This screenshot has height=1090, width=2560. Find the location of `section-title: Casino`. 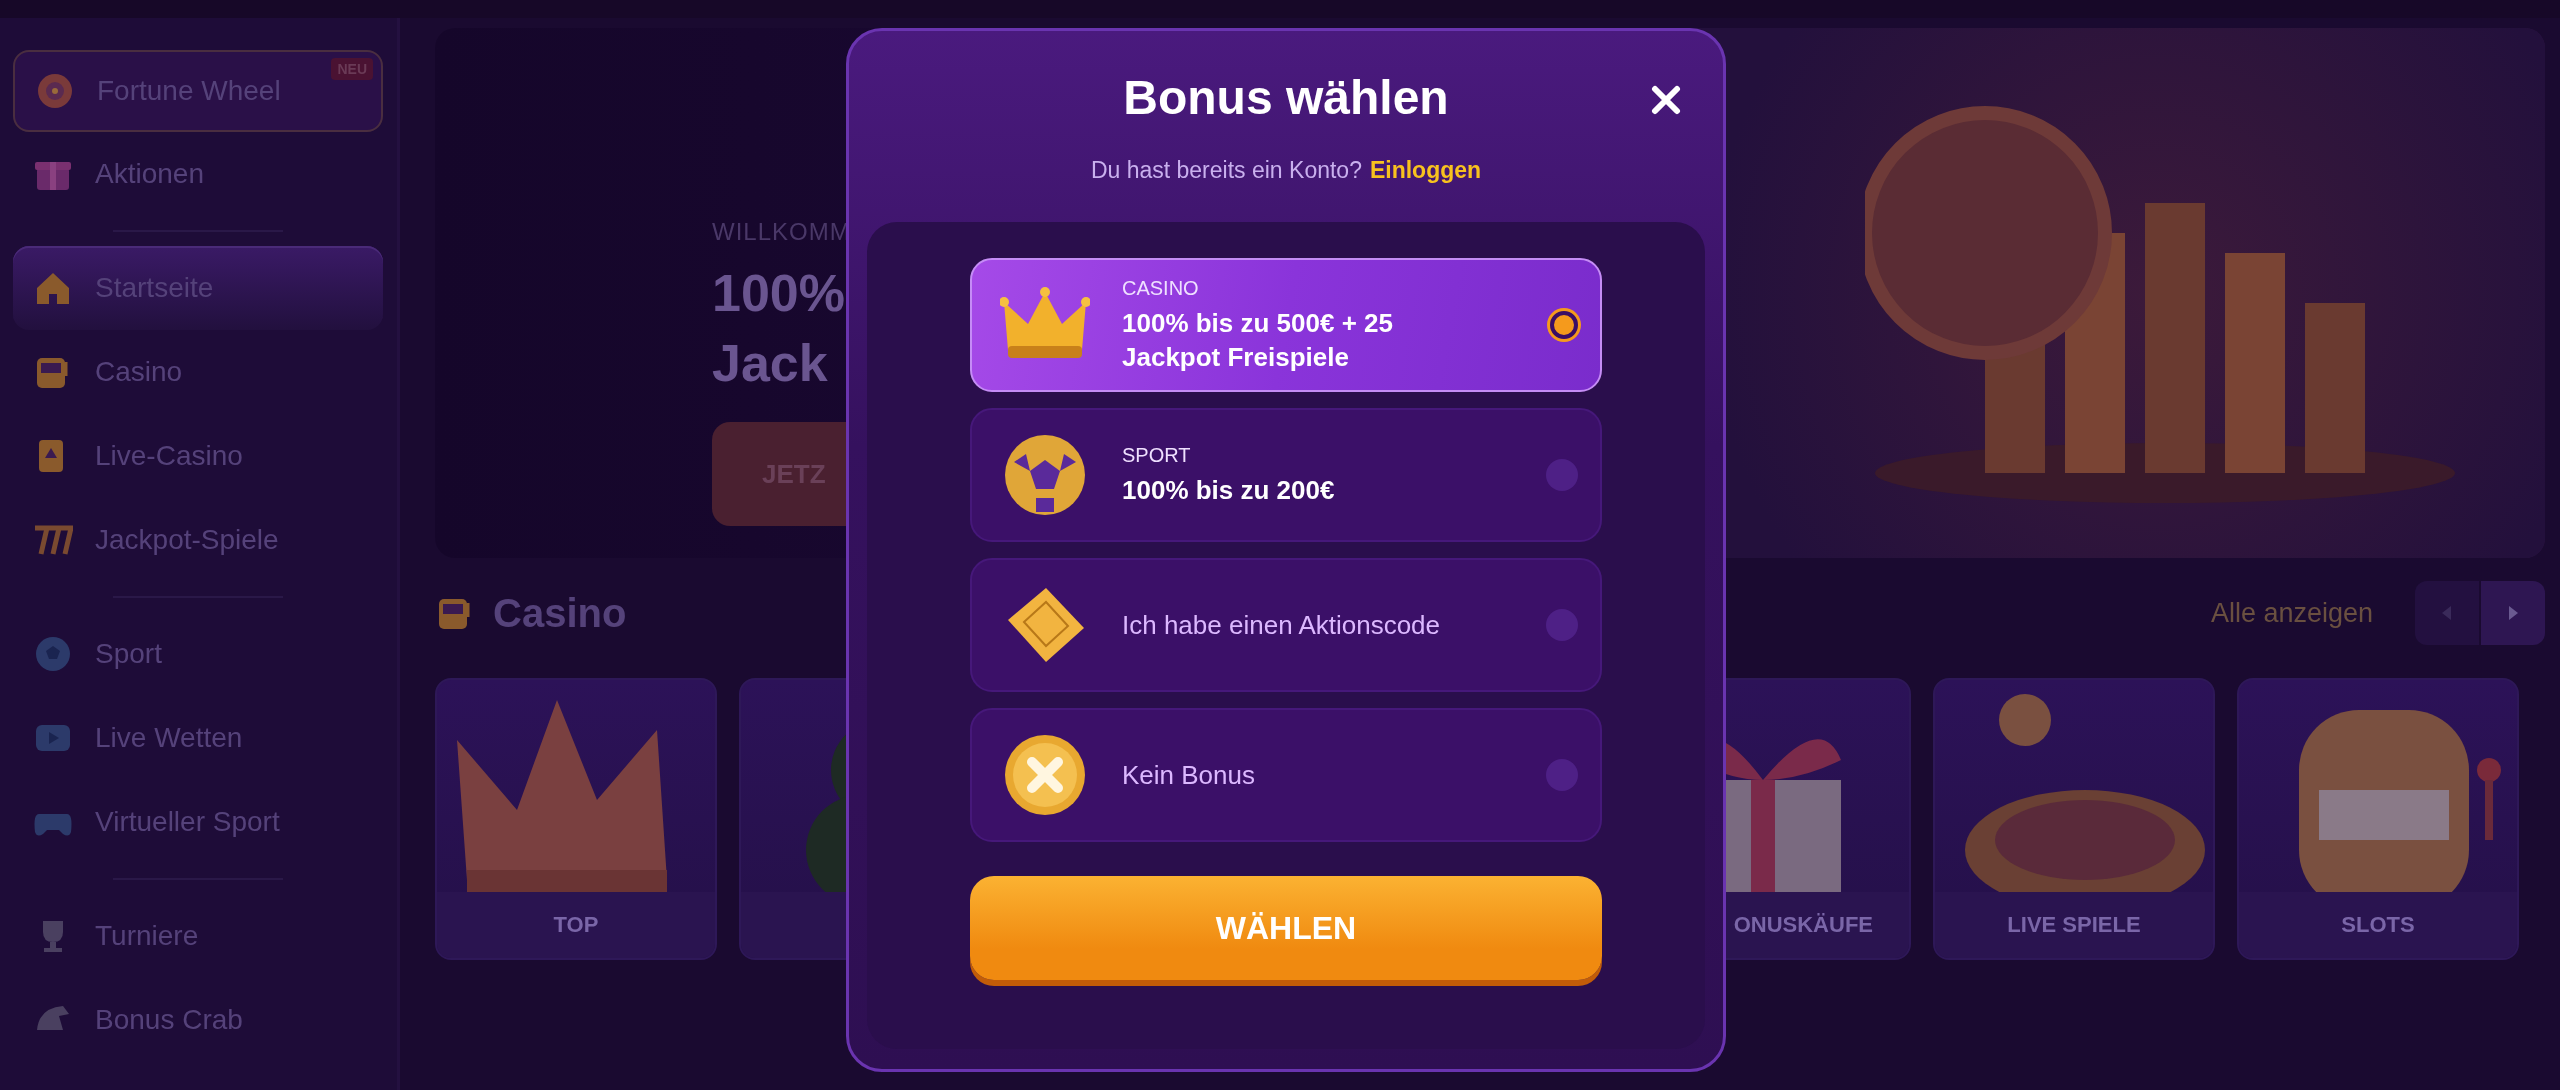

section-title: Casino is located at coordinates (560, 613).